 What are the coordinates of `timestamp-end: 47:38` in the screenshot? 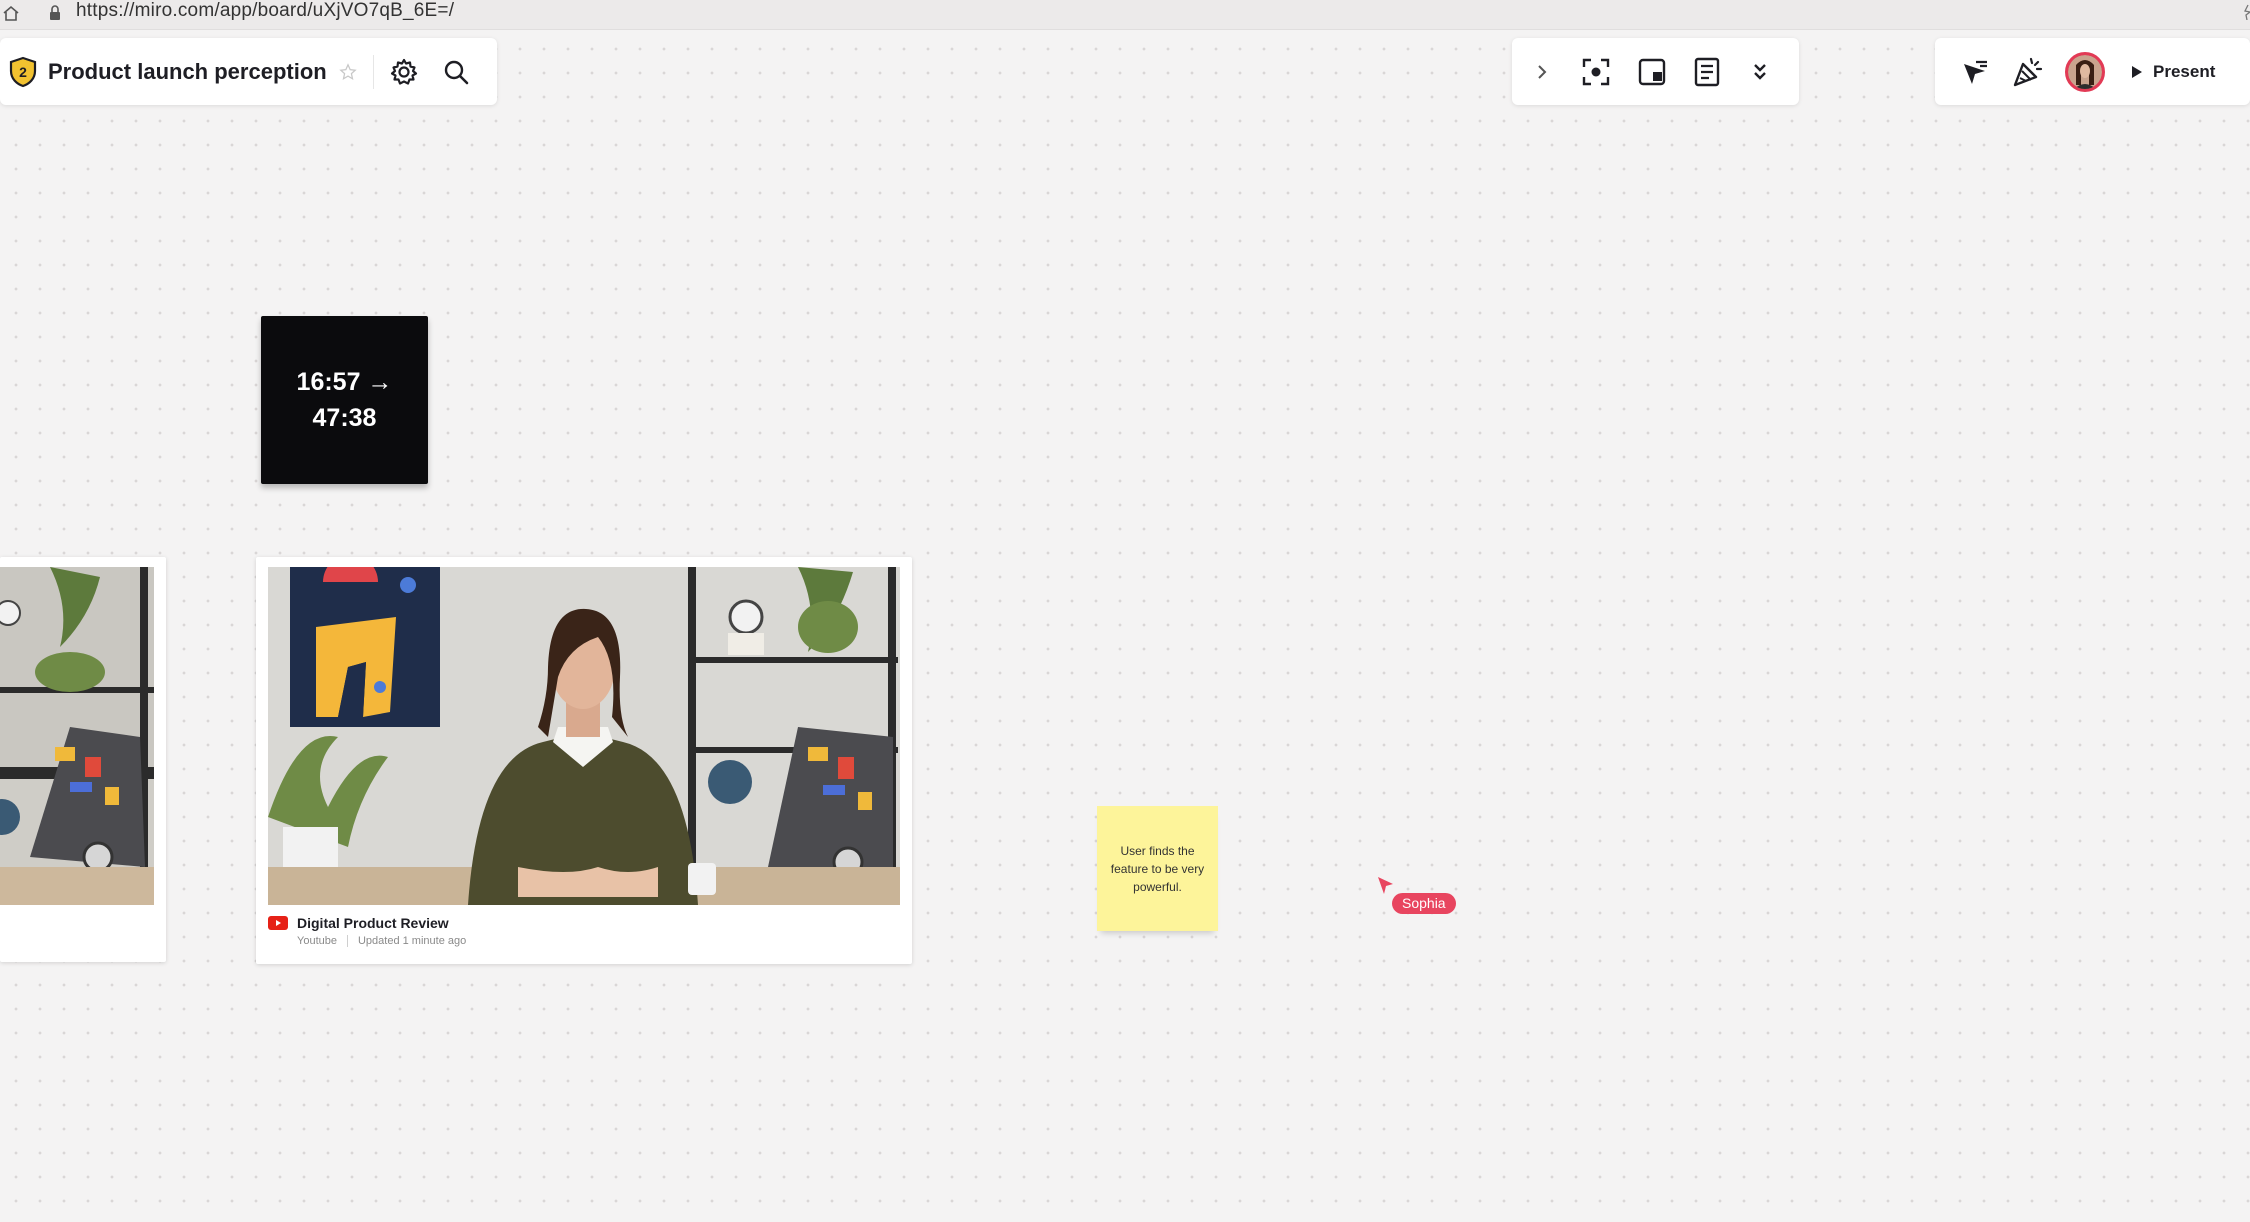 It's located at (344, 418).